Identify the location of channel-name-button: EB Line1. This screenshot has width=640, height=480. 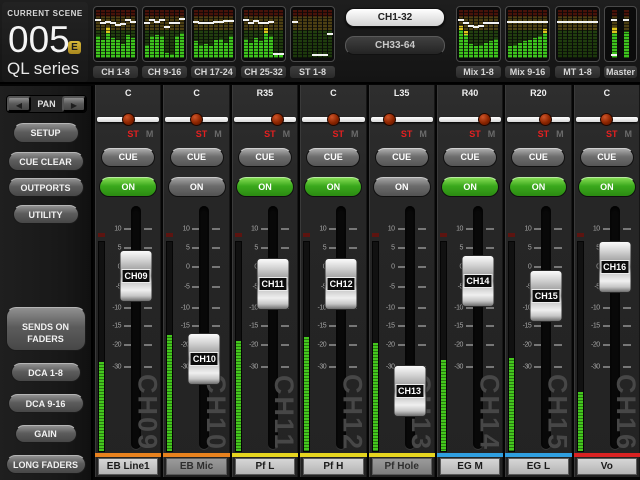
(128, 466).